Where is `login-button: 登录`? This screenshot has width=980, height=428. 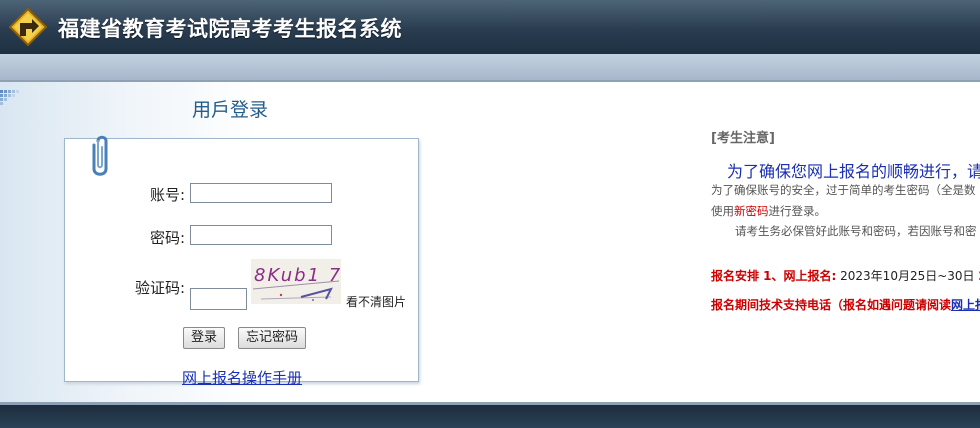 login-button: 登录 is located at coordinates (204, 338).